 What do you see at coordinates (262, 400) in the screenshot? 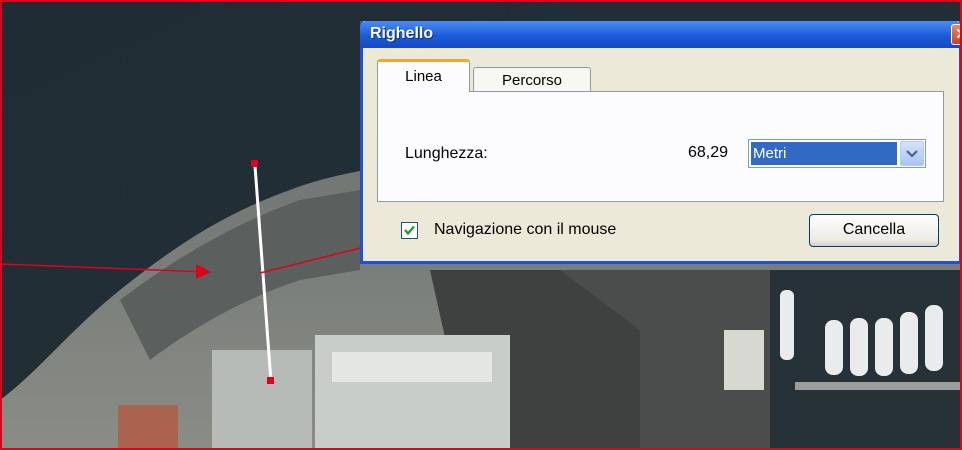
I see `building-west` at bounding box center [262, 400].